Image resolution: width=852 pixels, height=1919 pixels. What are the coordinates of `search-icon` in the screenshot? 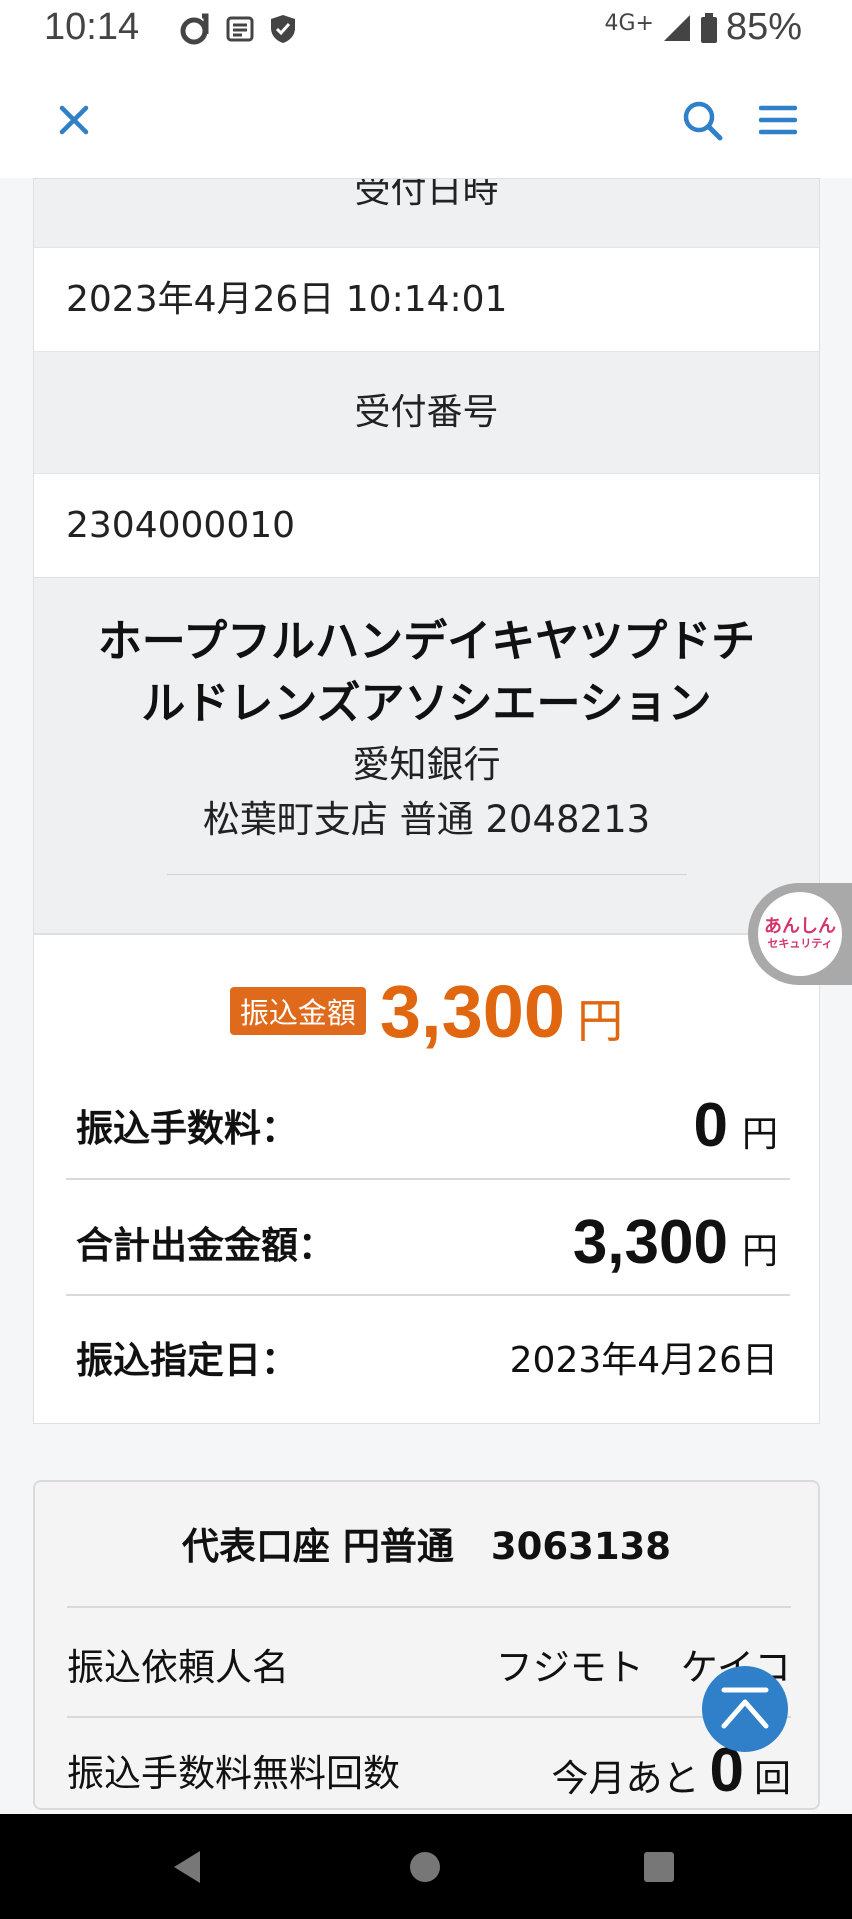 It's located at (703, 121).